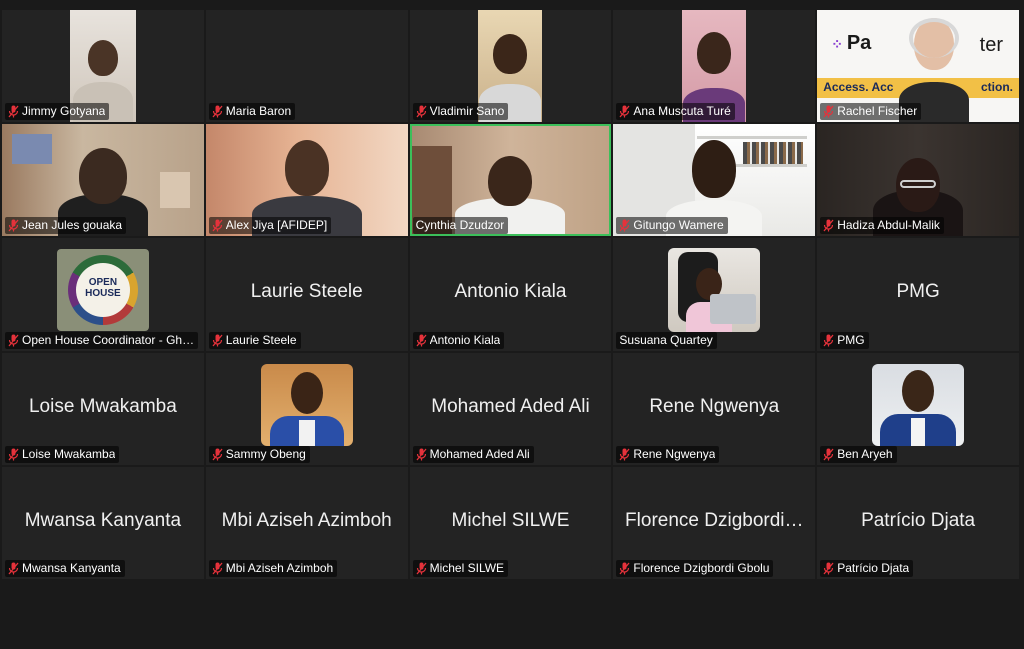 The height and width of the screenshot is (649, 1024). What do you see at coordinates (465, 339) in the screenshot?
I see `participant-name: Antonio Kiala` at bounding box center [465, 339].